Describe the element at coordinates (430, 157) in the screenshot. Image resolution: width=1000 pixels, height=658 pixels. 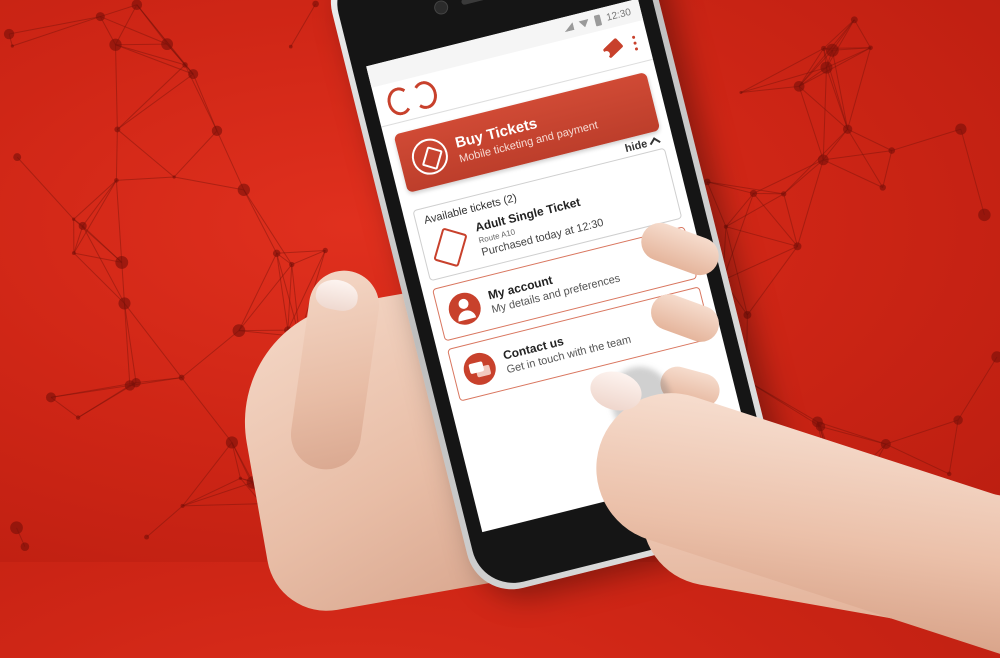
I see `ticket-circle-icon` at that location.